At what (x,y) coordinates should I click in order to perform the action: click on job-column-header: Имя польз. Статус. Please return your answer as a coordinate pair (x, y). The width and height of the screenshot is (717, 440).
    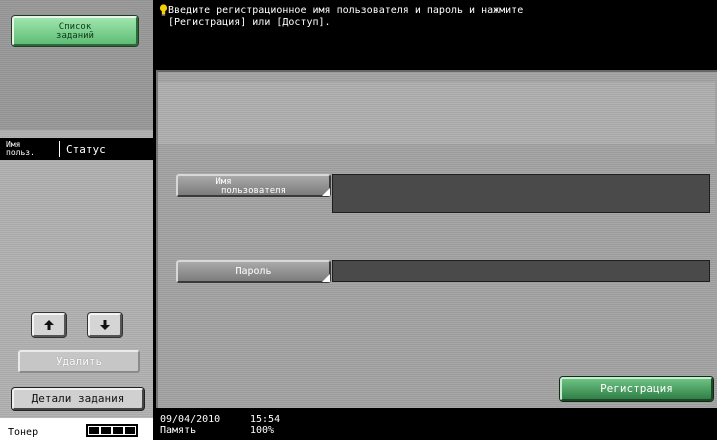
    Looking at the image, I should click on (76, 149).